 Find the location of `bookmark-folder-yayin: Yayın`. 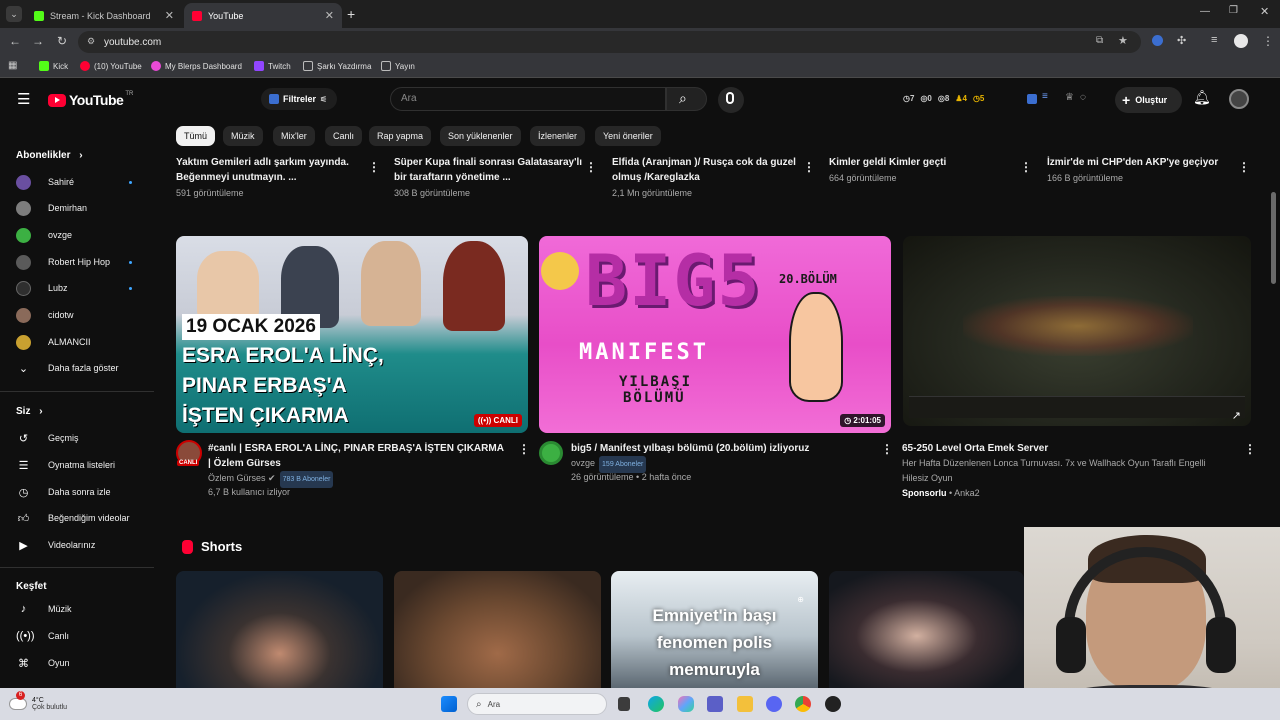

bookmark-folder-yayin: Yayın is located at coordinates (398, 66).